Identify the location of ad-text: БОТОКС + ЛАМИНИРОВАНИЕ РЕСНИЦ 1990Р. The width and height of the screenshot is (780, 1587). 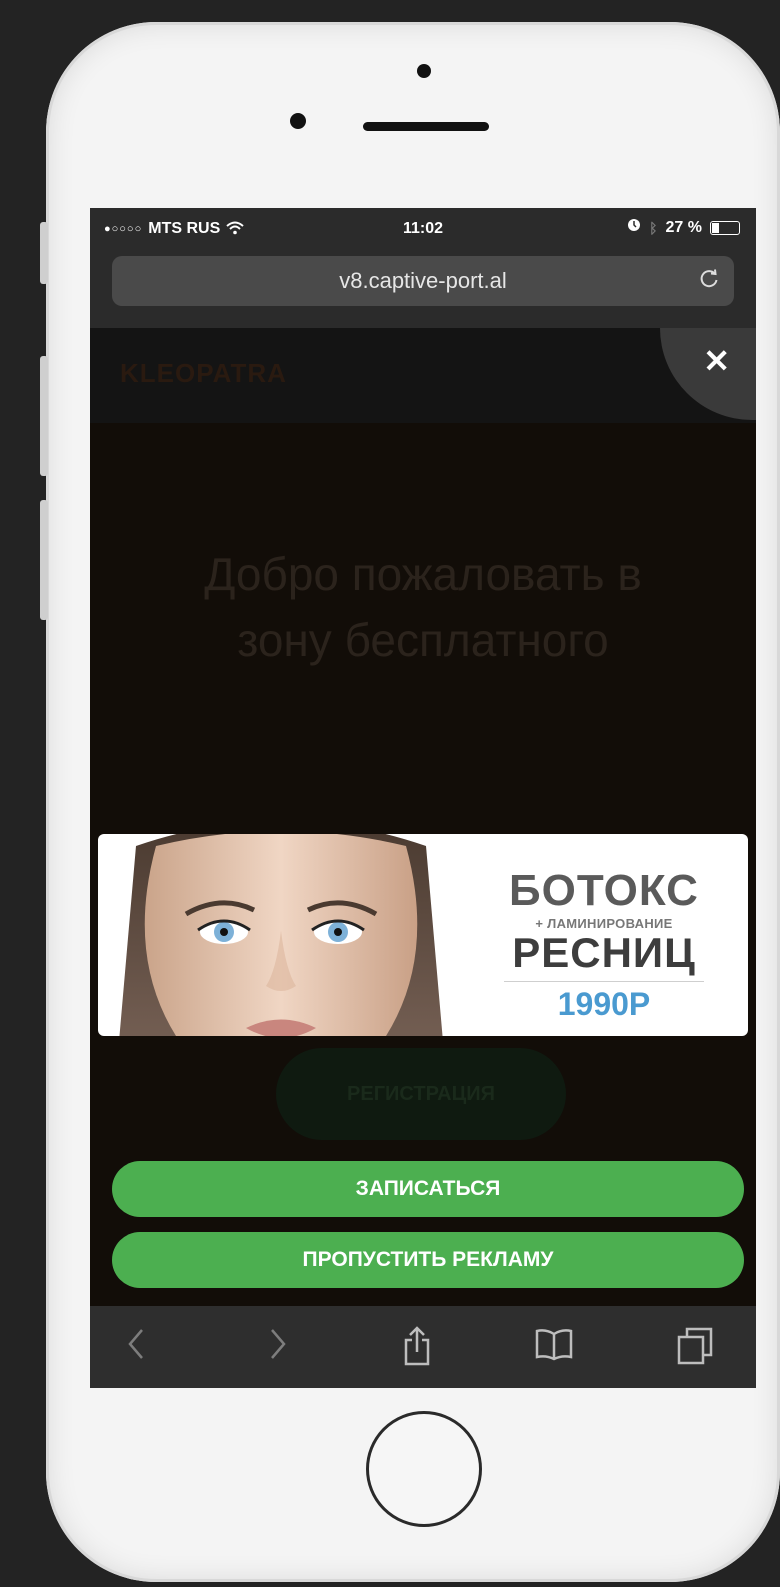
(604, 945).